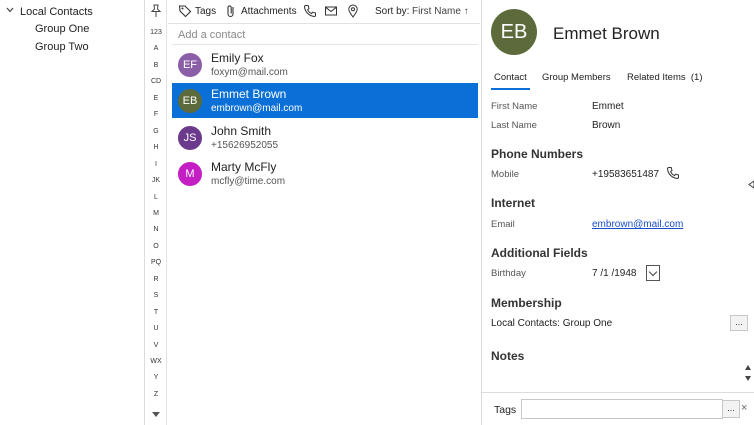  I want to click on alphabet-index: 123 A B CD E F G H I JK L M N O PQ R S T U V WX Y Z, so click(156, 212).